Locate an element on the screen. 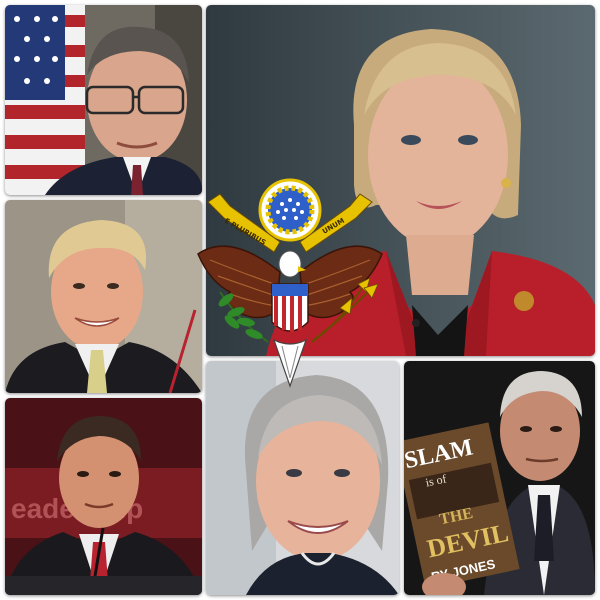 This screenshot has height=600, width=600. top-left-portrait-tile is located at coordinates (103, 100).